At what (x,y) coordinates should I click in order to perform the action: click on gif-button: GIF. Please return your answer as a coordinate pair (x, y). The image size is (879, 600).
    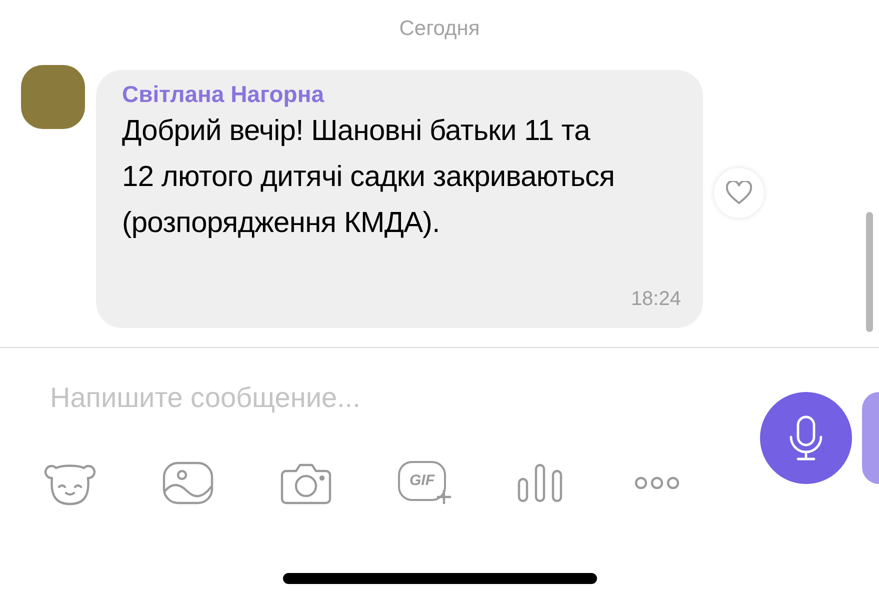
    Looking at the image, I should click on (457, 483).